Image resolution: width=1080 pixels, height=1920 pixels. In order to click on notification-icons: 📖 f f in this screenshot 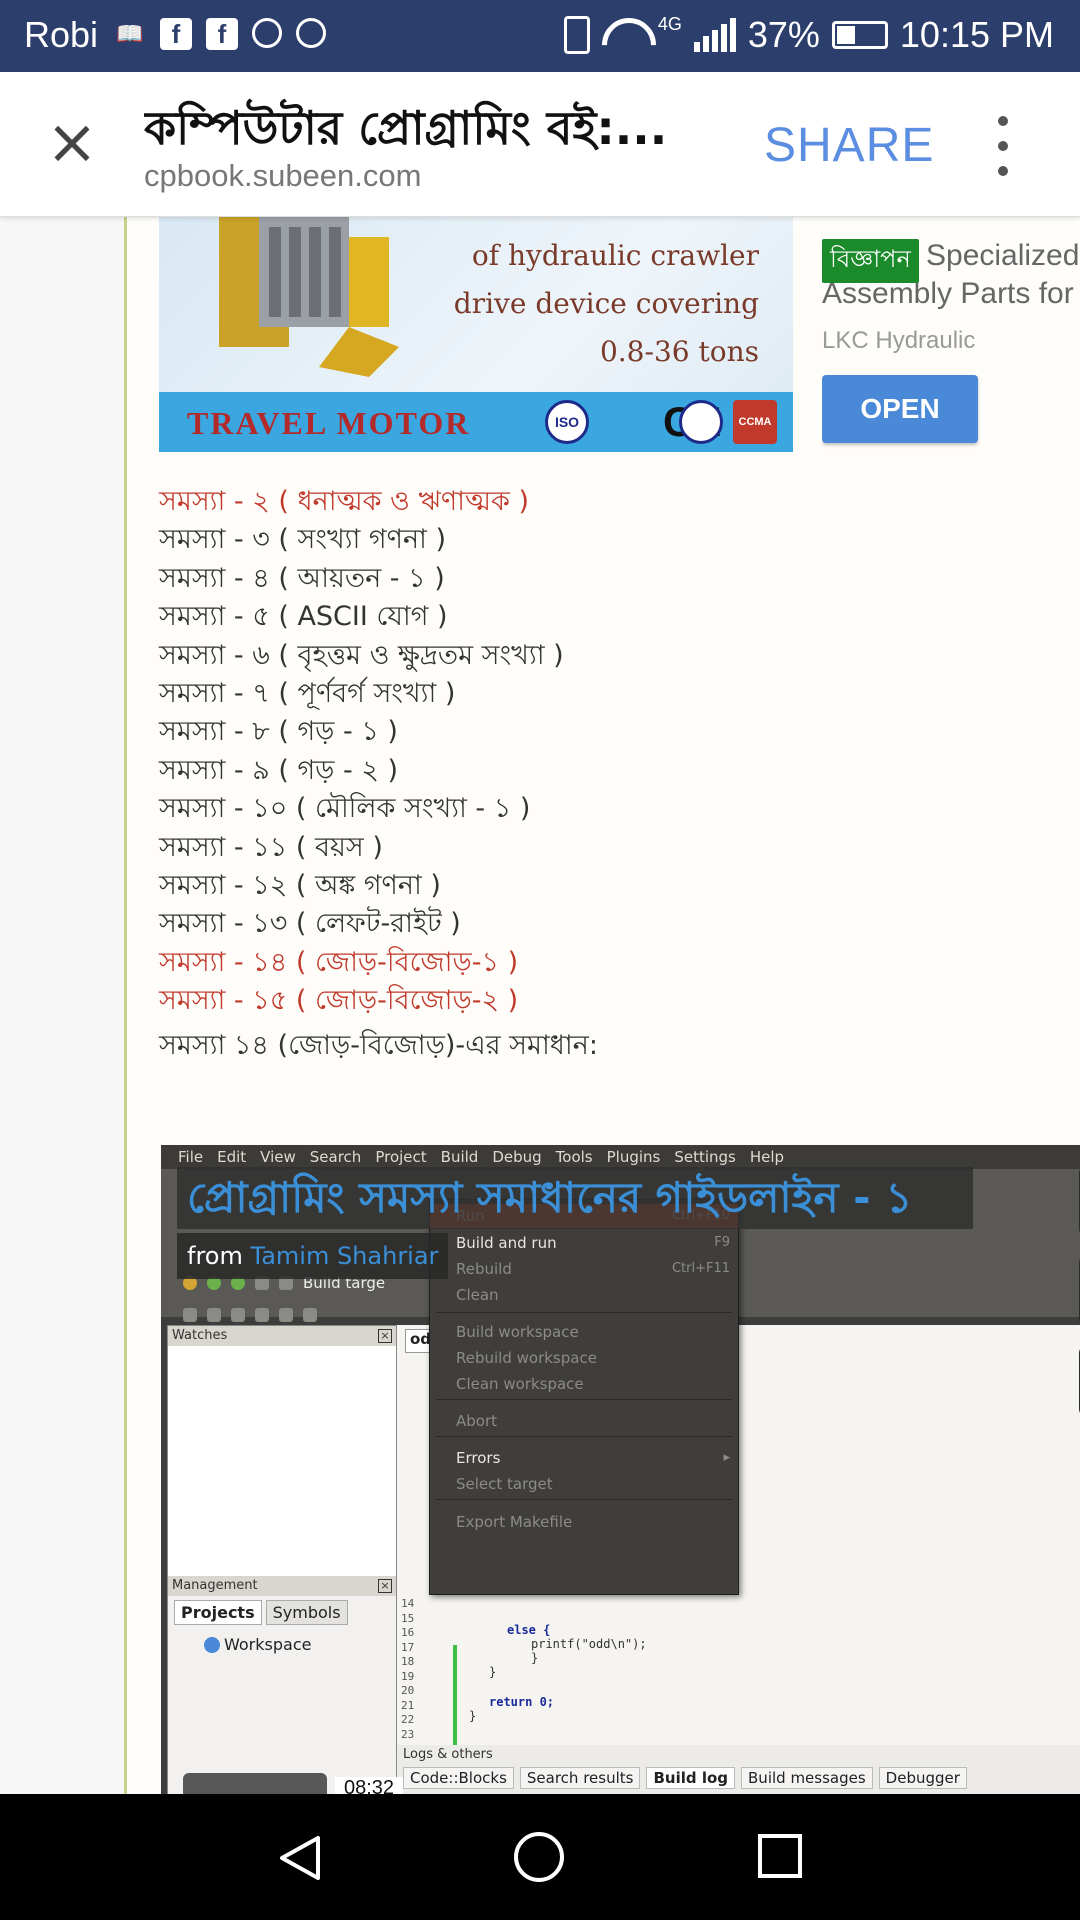, I will do `click(220, 34)`.